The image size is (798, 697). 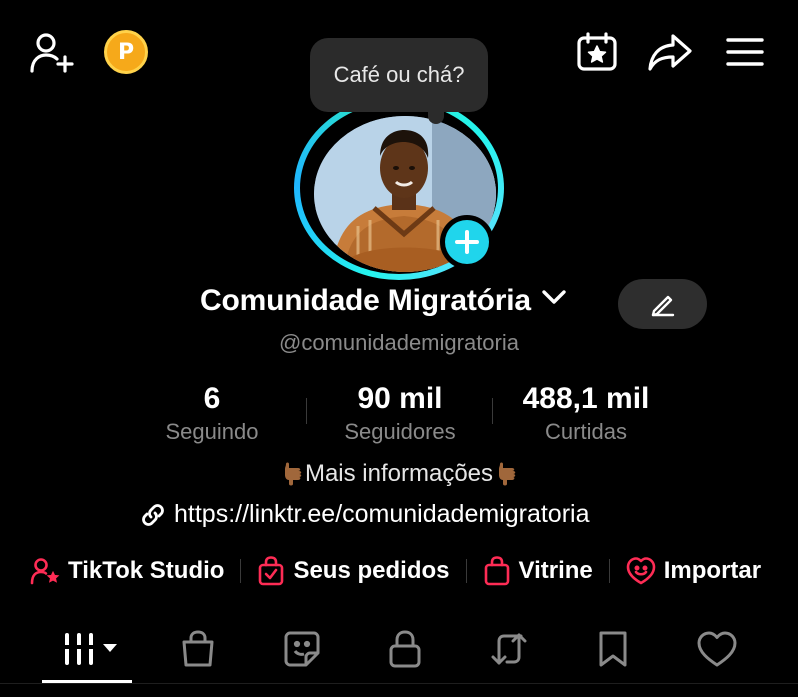 What do you see at coordinates (146, 570) in the screenshot?
I see `shortcut-label: TikTok Studio` at bounding box center [146, 570].